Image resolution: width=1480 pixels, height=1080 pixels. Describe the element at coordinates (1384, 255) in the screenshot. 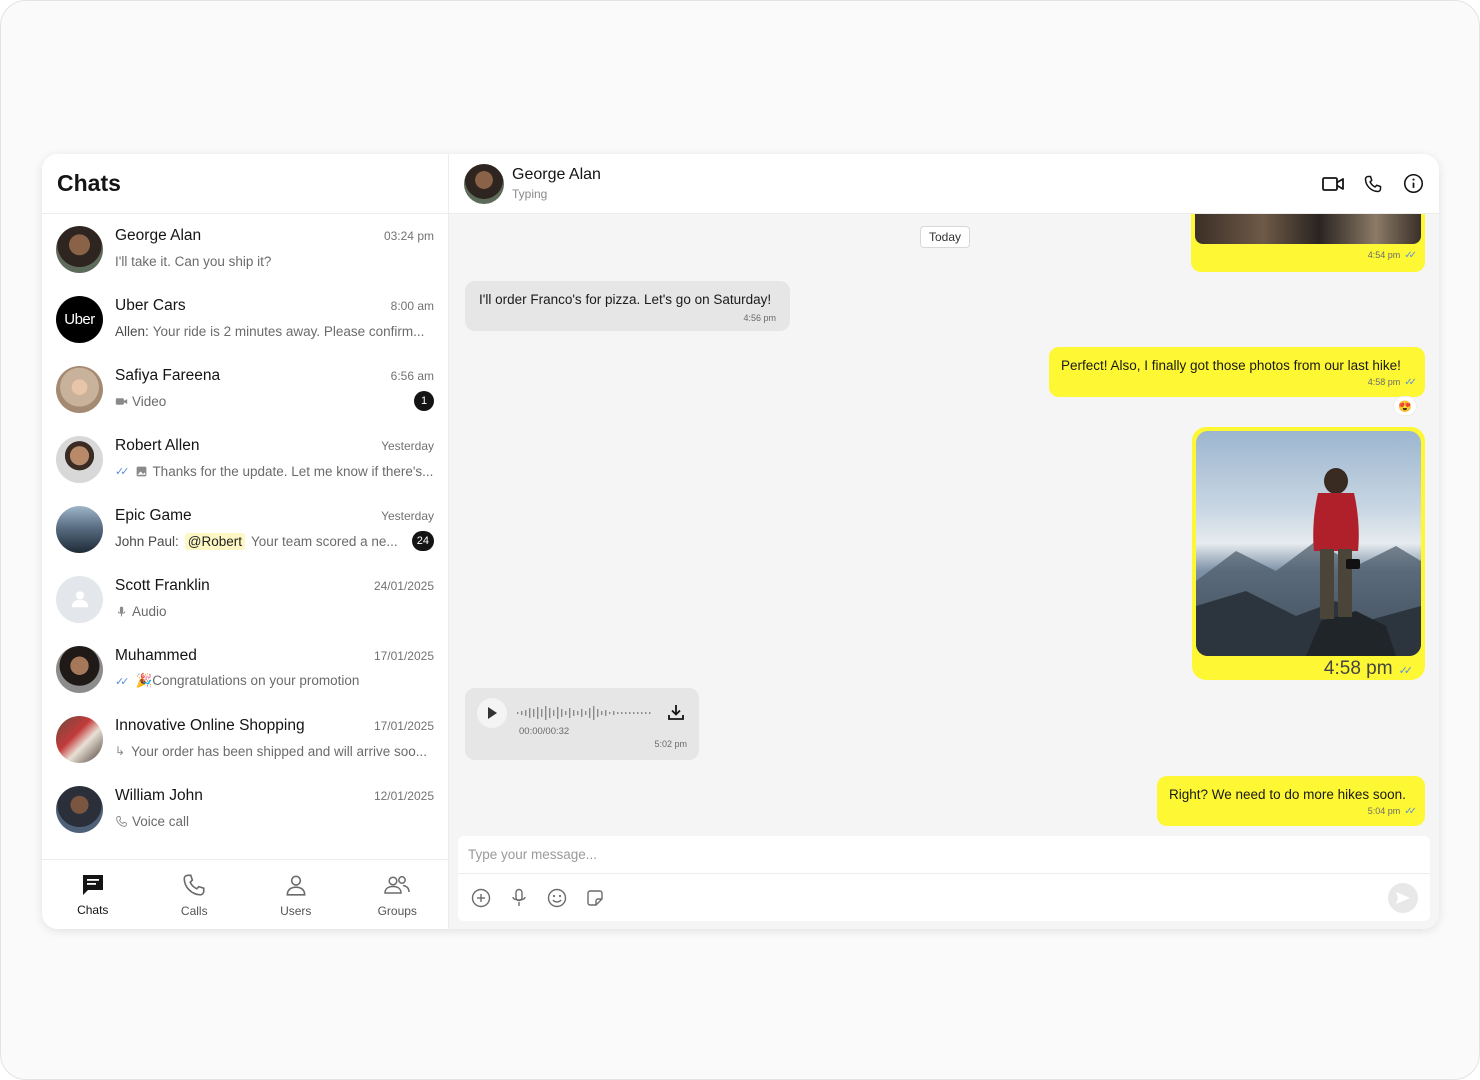

I see `message-time: 4:54 pm` at that location.